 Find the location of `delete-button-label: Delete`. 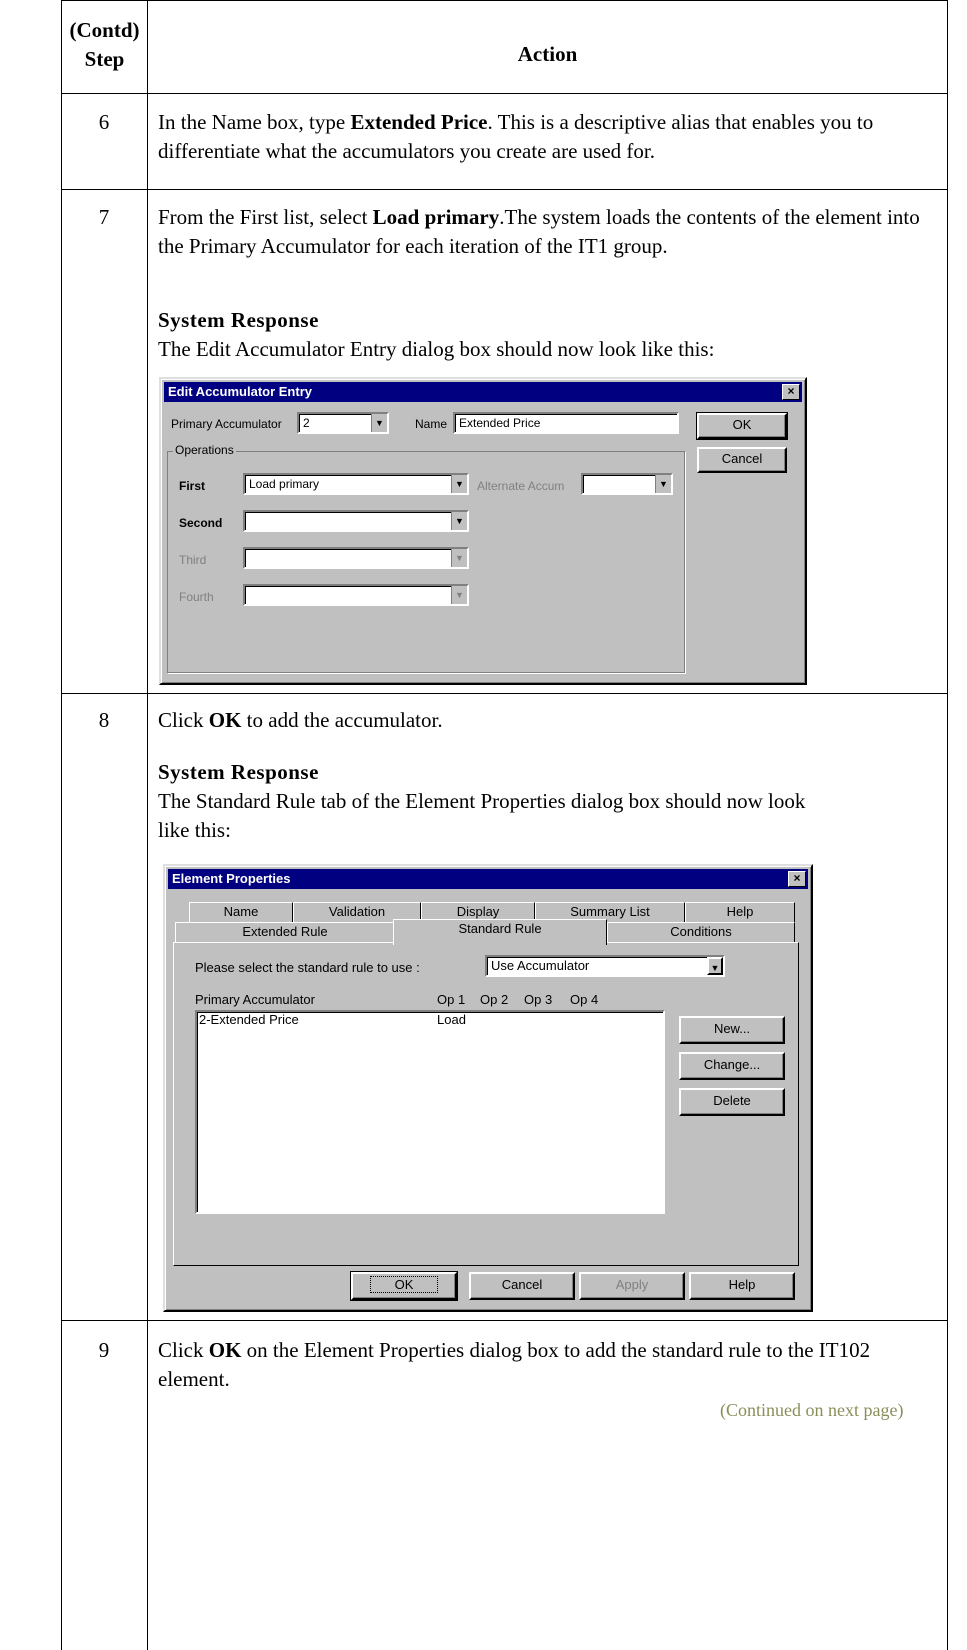

delete-button-label: Delete is located at coordinates (732, 1100).